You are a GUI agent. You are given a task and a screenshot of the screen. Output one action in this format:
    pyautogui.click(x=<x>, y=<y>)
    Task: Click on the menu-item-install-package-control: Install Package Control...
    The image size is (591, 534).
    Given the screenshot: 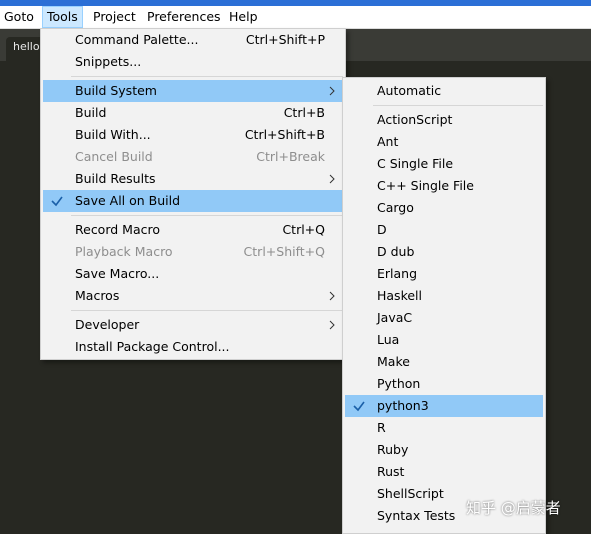 What is the action you would take?
    pyautogui.click(x=193, y=347)
    